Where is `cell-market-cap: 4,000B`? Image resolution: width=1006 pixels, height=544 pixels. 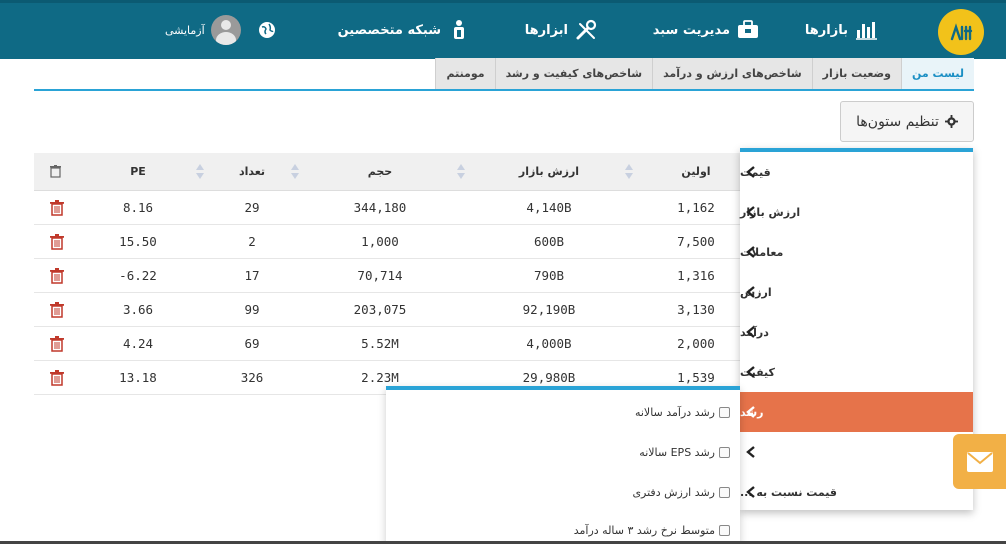 cell-market-cap: 4,000B is located at coordinates (549, 343).